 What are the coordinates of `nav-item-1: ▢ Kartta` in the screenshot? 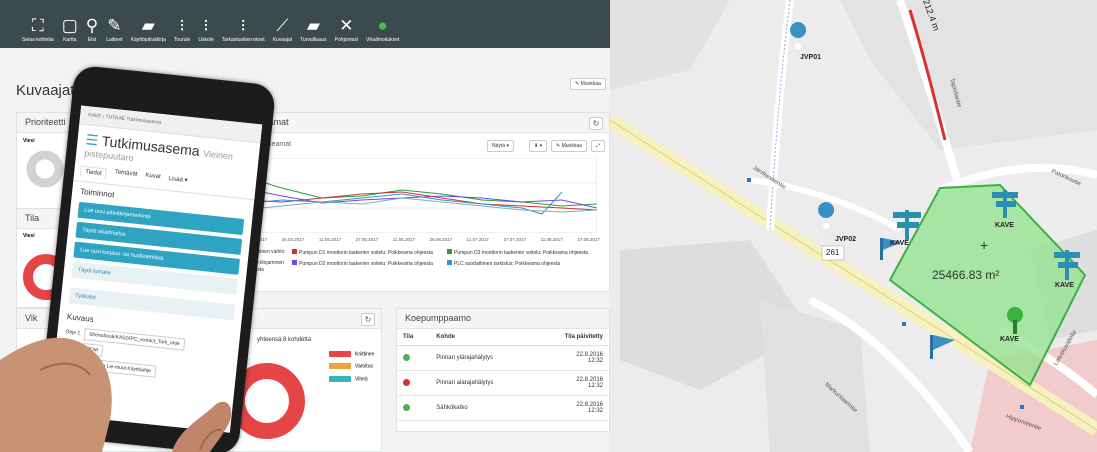 It's located at (69, 30).